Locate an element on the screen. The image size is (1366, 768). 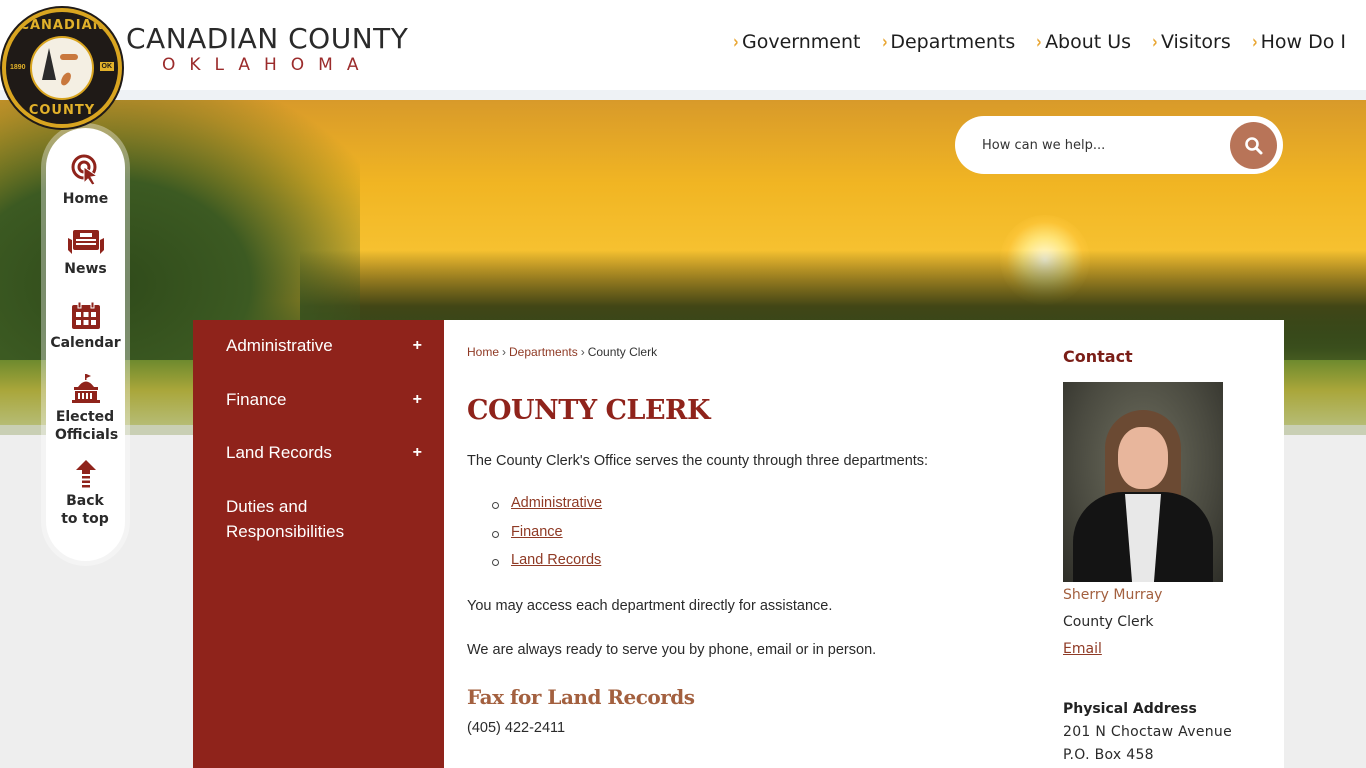
side-nav-label: Administrative is located at coordinates (279, 345).